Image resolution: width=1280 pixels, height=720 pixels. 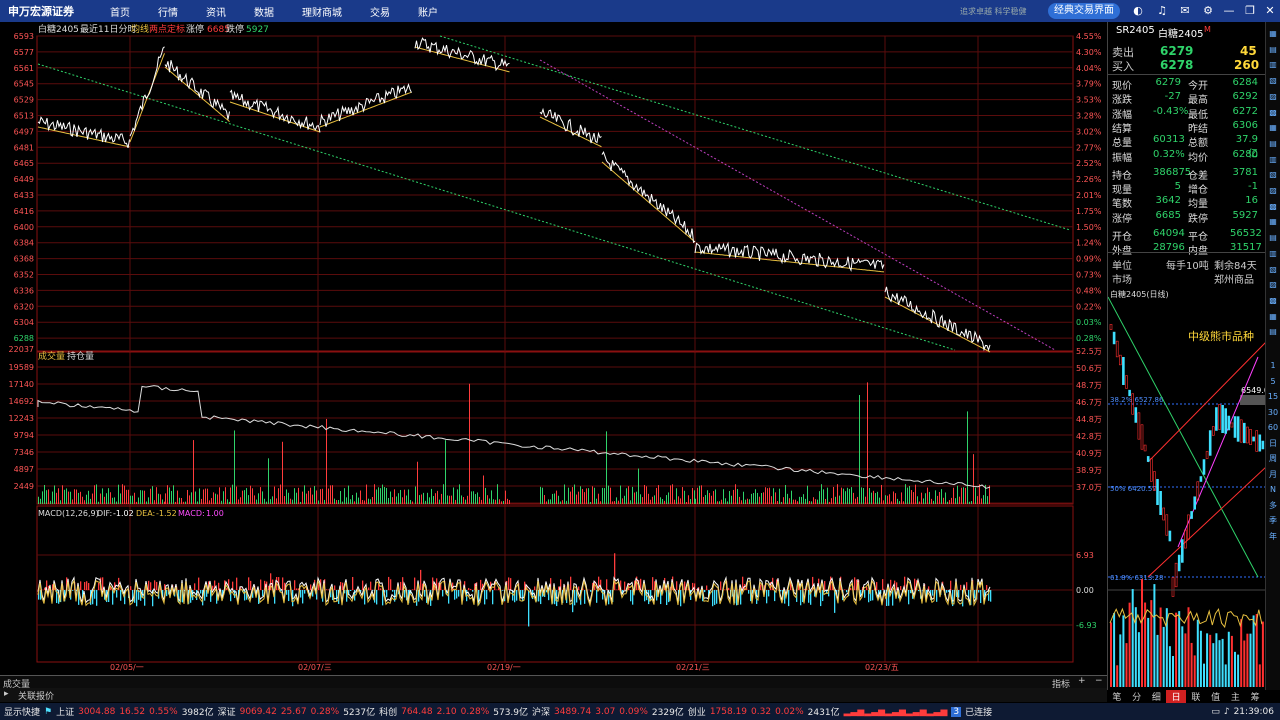 I want to click on menu-market: 行情, so click(x=168, y=11).